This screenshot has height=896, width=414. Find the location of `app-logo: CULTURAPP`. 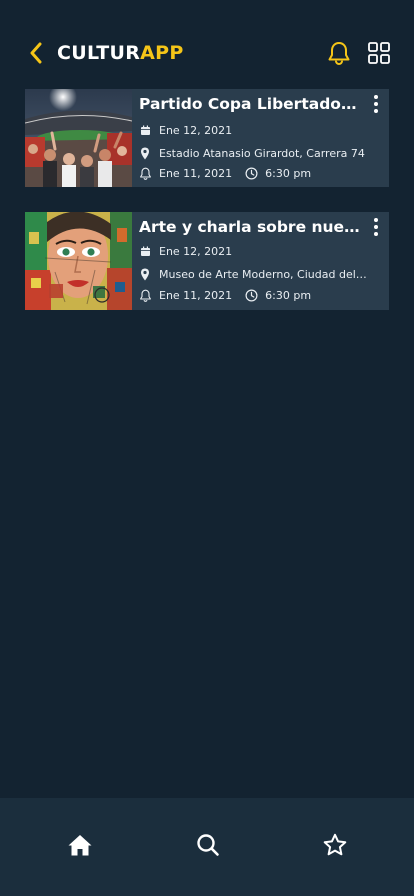

app-logo: CULTURAPP is located at coordinates (120, 53).